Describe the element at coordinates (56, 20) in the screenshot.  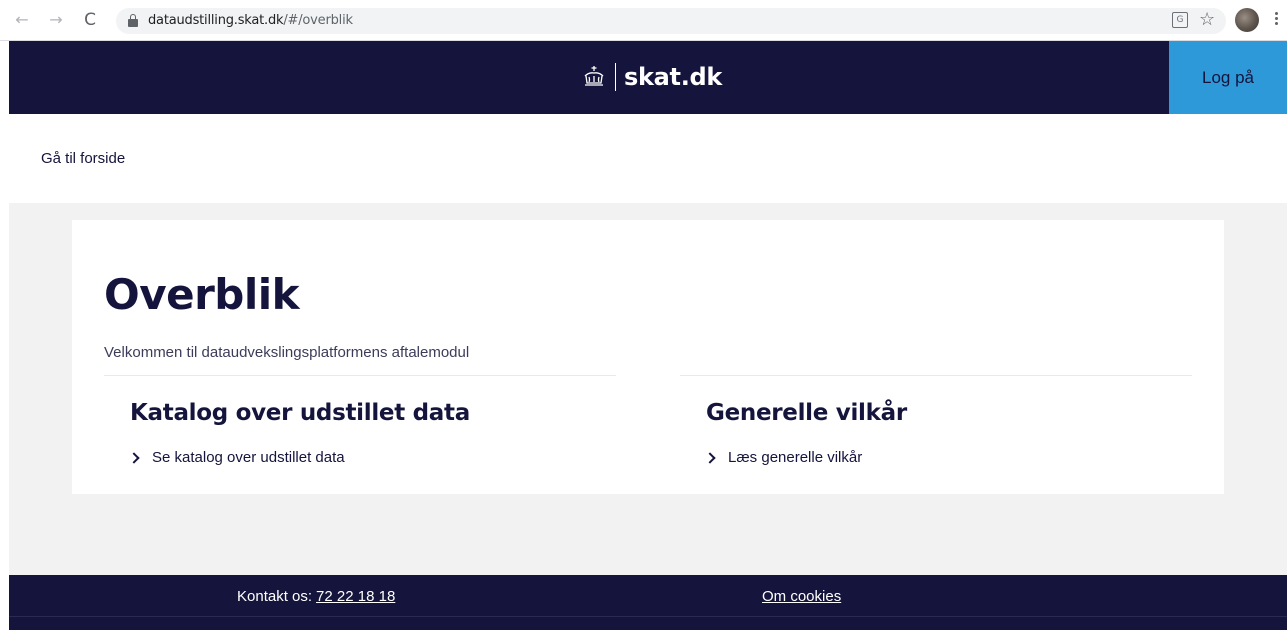
I see `forward-arrow-icon: →` at that location.